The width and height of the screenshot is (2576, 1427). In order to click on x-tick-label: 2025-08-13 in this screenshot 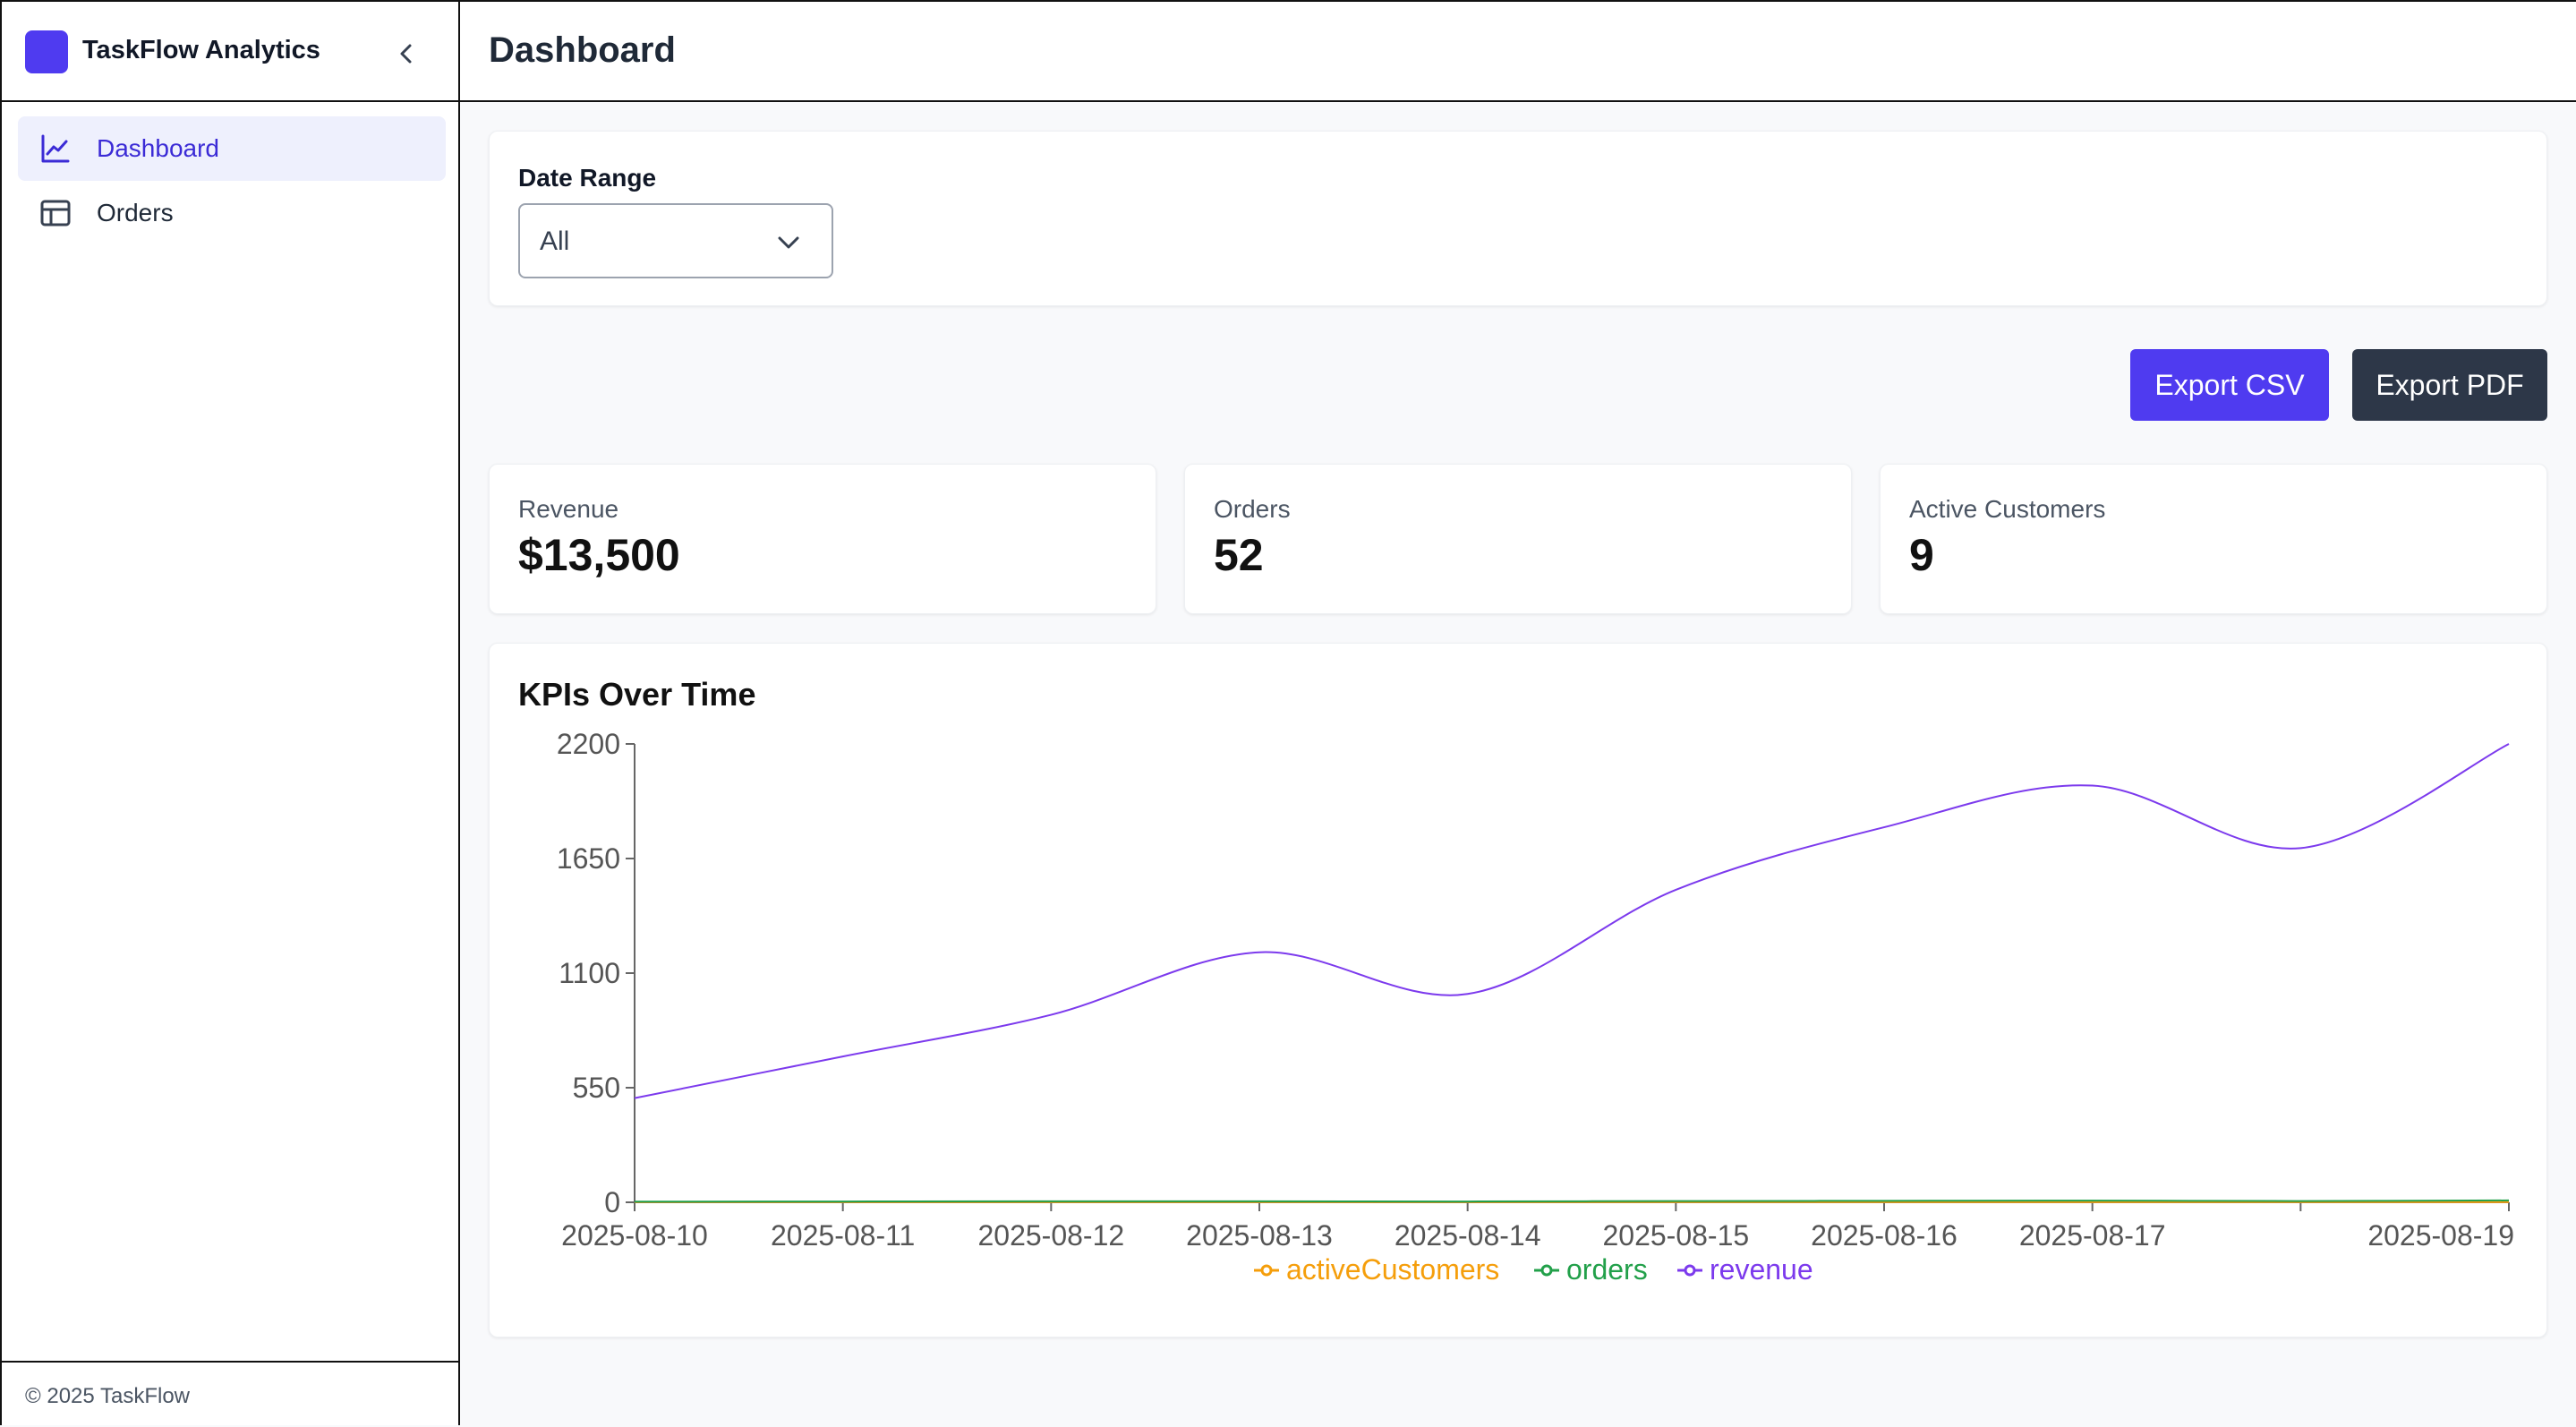, I will do `click(1259, 1235)`.